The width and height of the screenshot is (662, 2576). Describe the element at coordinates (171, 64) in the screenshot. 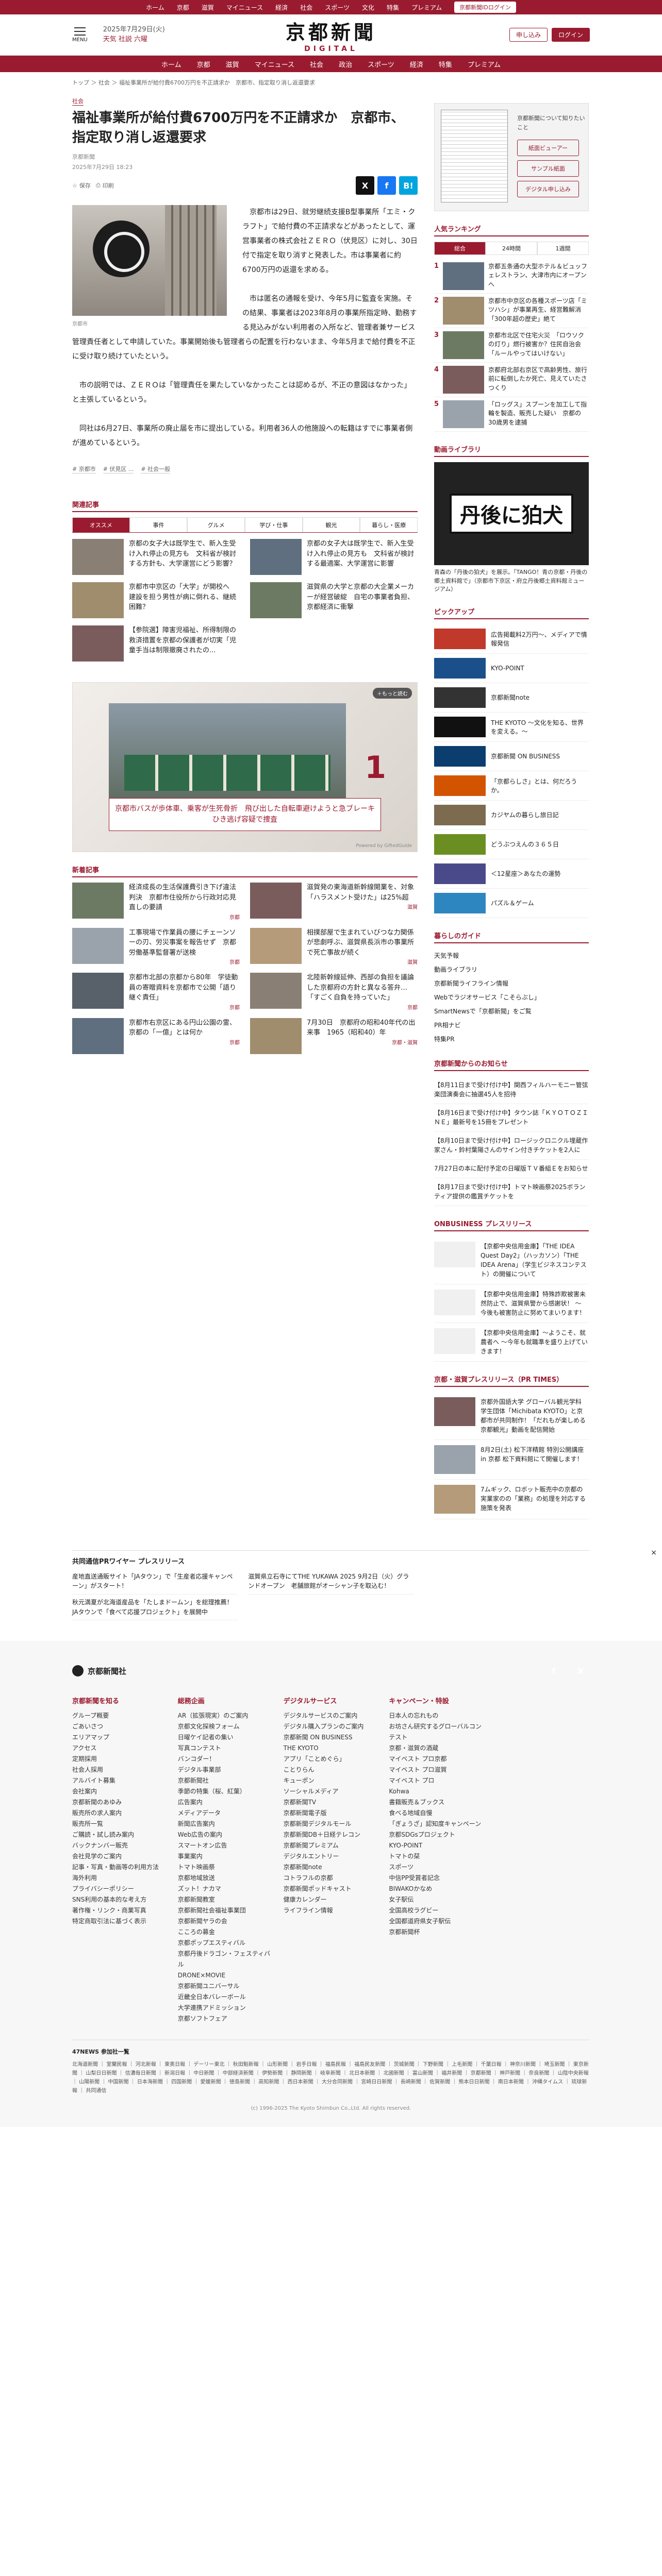

I see `category-nav-item: ホーム` at that location.